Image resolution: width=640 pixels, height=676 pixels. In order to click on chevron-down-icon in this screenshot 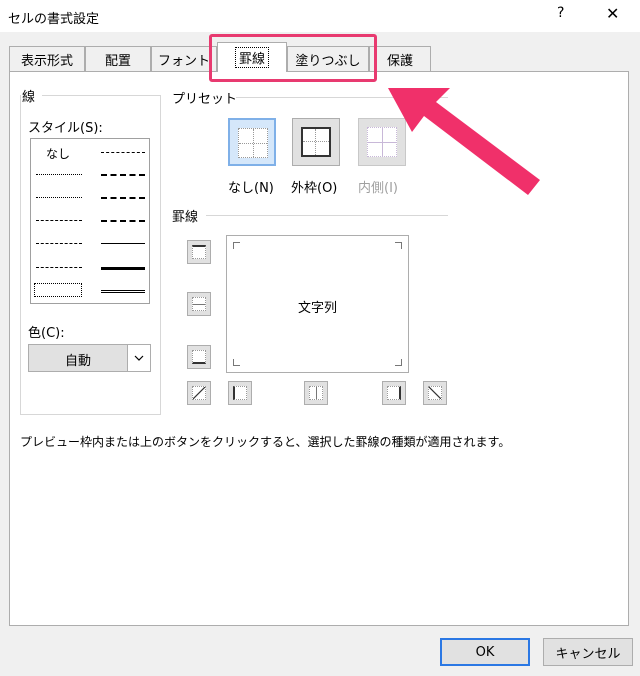, I will do `click(138, 358)`.